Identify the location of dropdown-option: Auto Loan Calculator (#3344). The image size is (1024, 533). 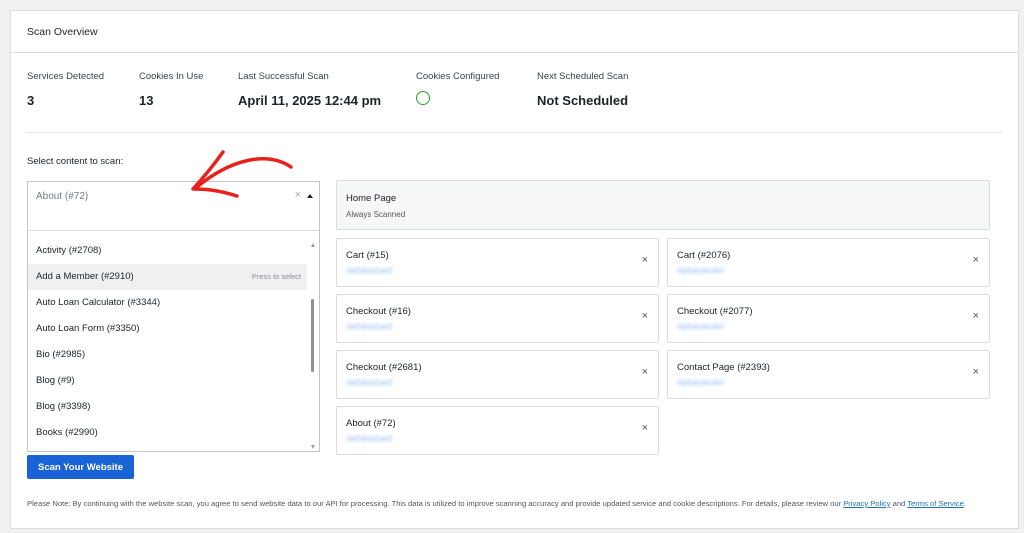
(167, 303).